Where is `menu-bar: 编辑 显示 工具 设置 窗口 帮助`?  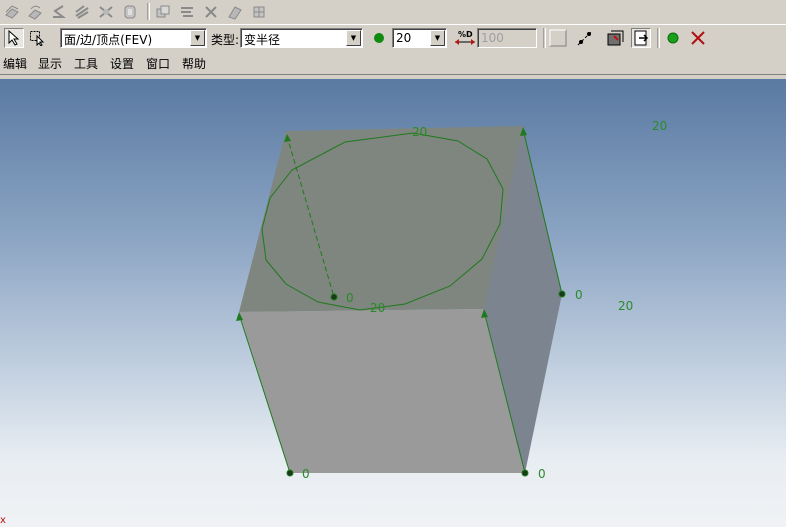 menu-bar: 编辑 显示 工具 设置 窗口 帮助 is located at coordinates (393, 63).